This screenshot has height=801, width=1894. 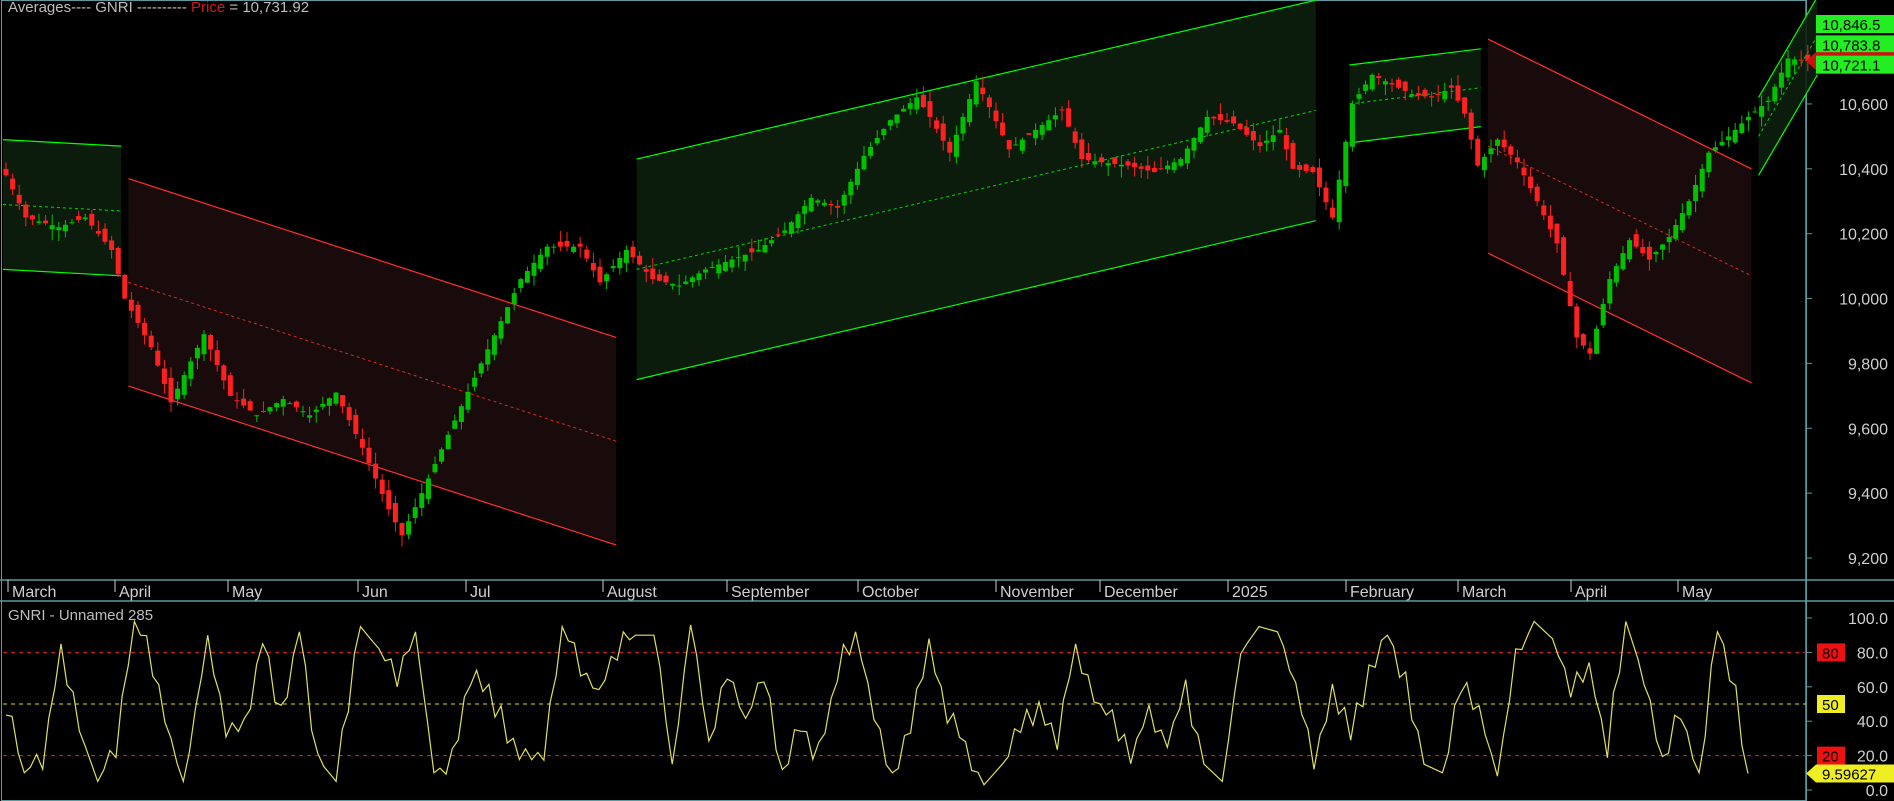 I want to click on price-badges: 10,846.510,783.810,731.910,721.1, so click(x=1850, y=45).